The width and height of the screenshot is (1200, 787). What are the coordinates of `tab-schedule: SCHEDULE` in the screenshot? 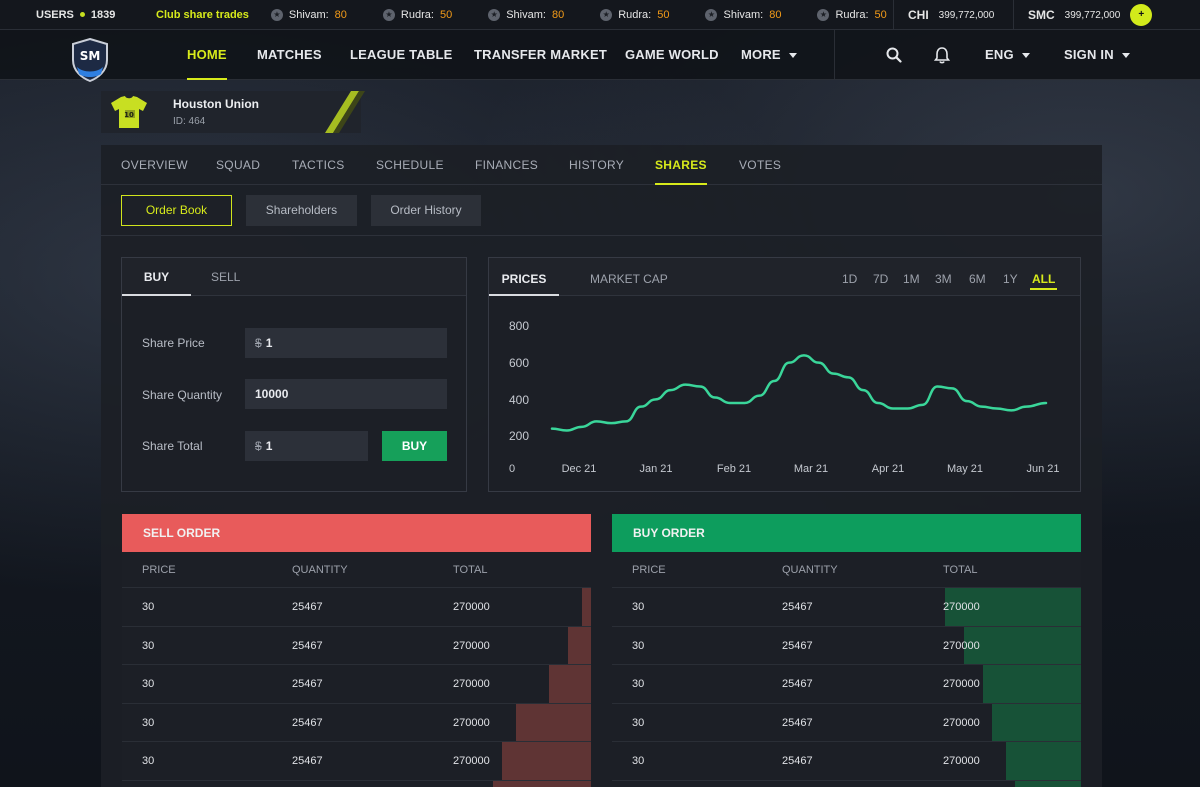 It's located at (410, 165).